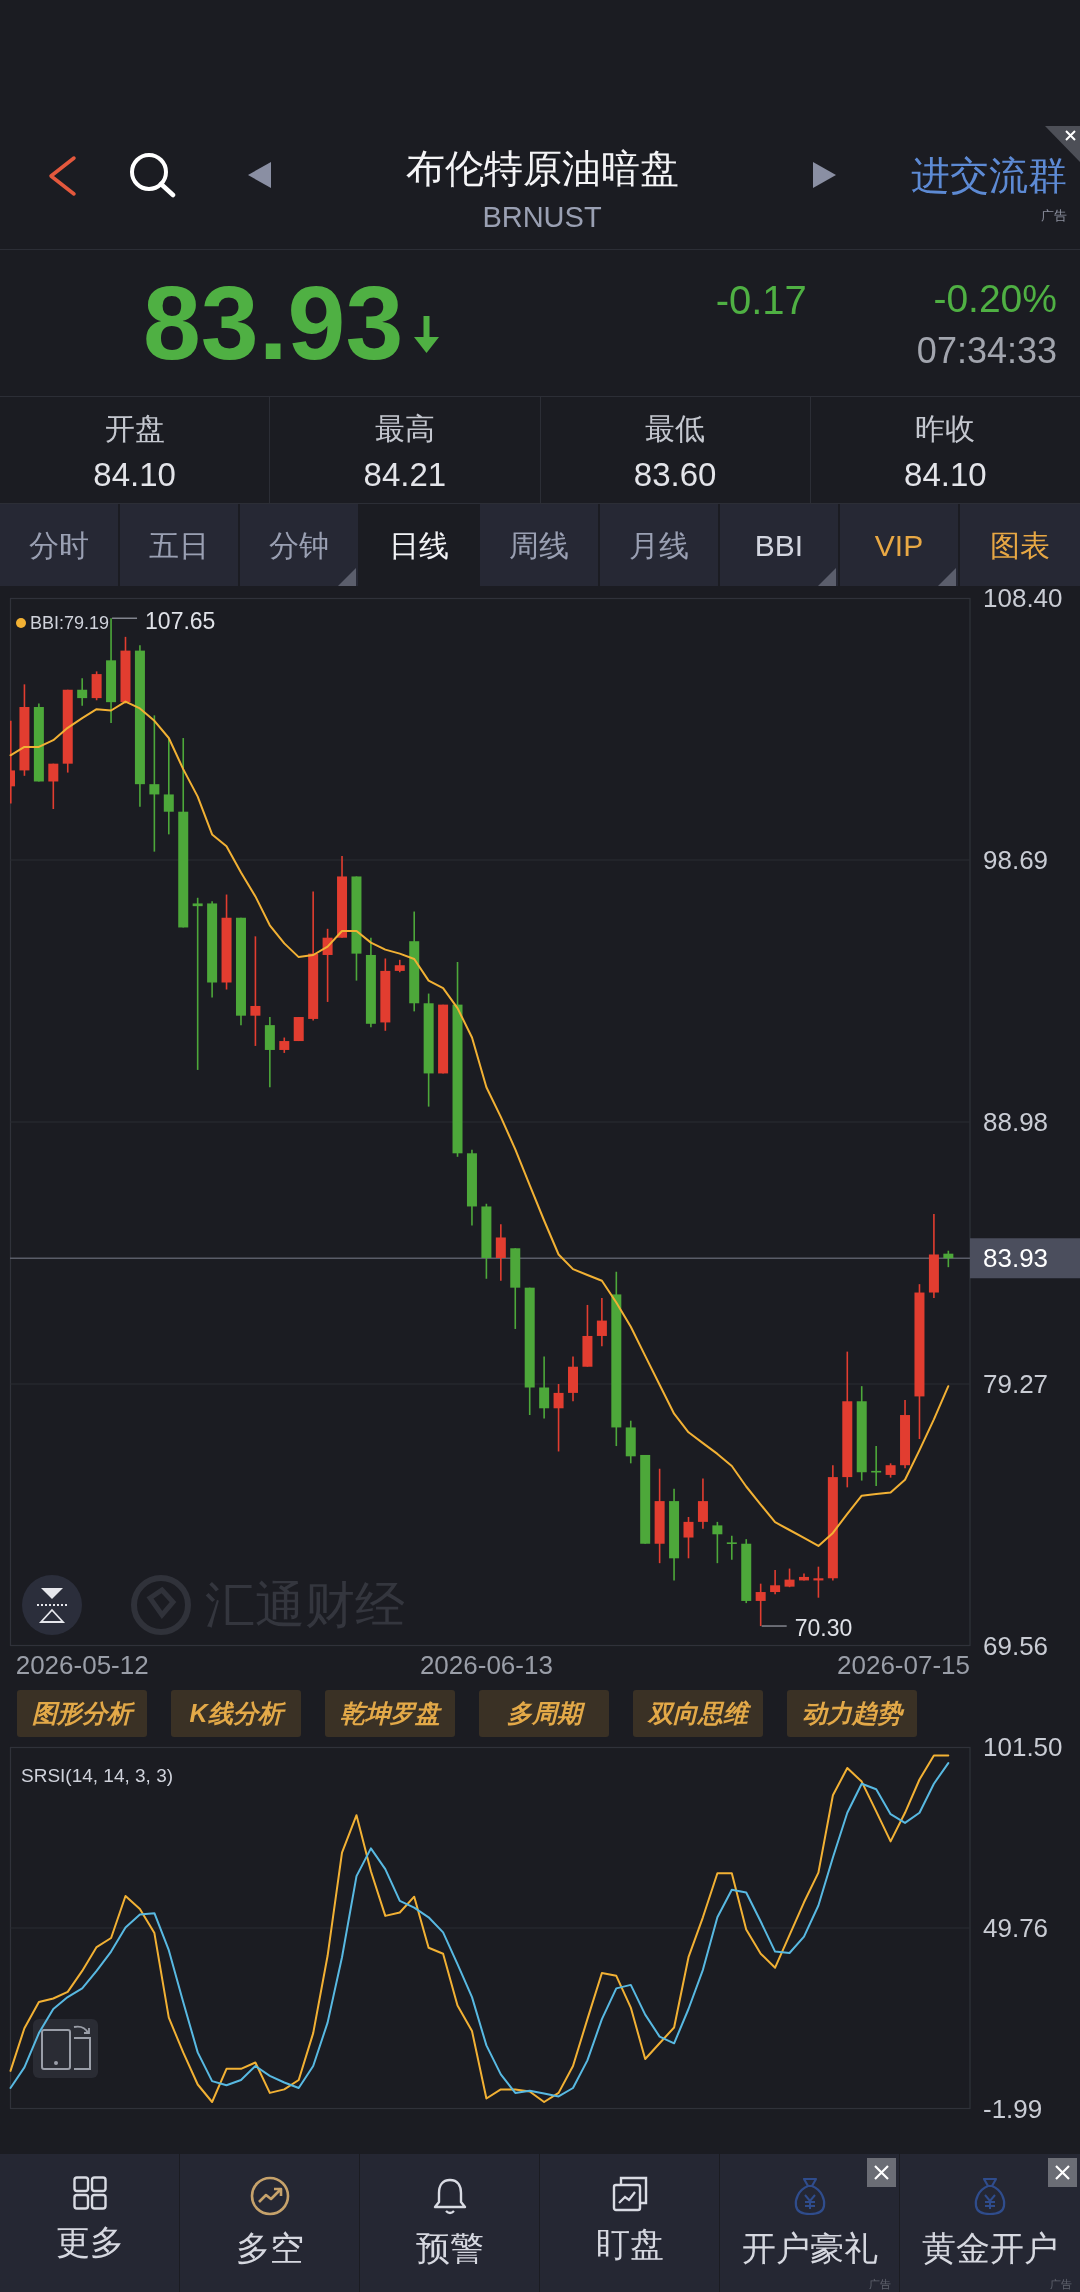 The width and height of the screenshot is (1080, 2292). What do you see at coordinates (852, 1713) in the screenshot?
I see `tool-button: 动力趋势` at bounding box center [852, 1713].